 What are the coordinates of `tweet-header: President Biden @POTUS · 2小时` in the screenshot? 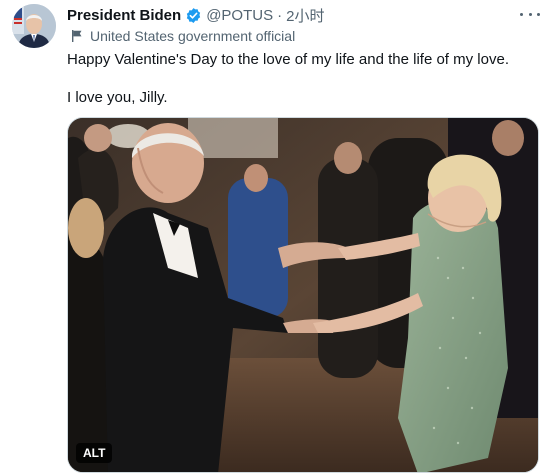 It's located at (195, 15).